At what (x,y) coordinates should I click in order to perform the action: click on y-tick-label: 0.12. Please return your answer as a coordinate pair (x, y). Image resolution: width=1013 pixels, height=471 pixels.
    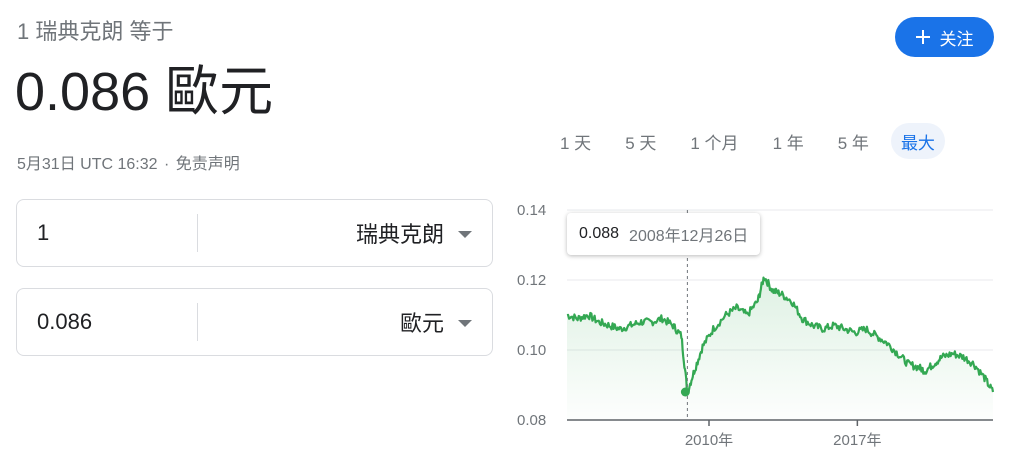
    Looking at the image, I should click on (531, 280).